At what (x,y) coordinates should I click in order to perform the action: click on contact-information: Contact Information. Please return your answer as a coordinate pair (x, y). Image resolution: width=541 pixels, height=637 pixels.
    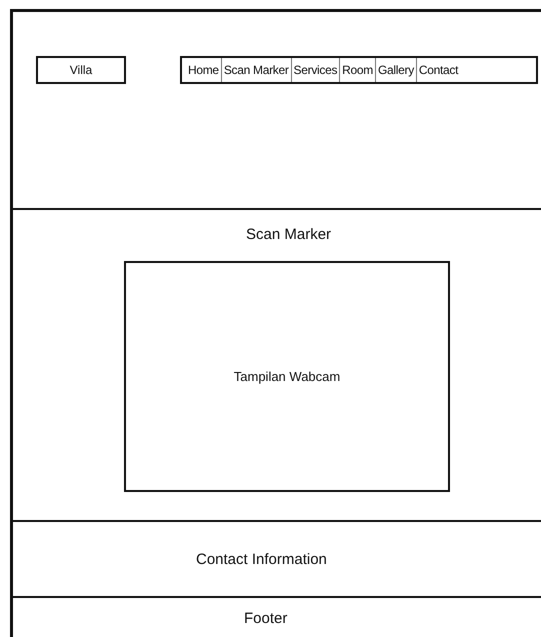
    Looking at the image, I should click on (261, 559).